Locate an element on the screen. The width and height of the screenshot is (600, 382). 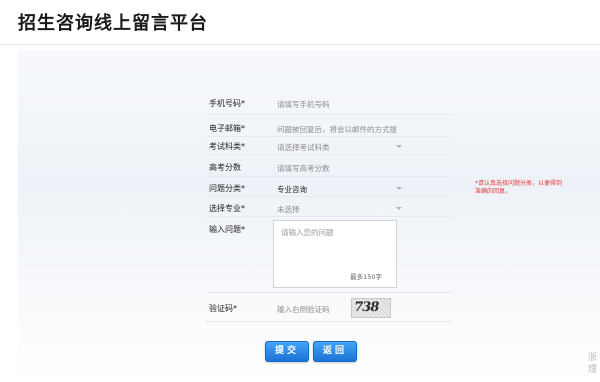
captcha-row: 验证码* 输入右侧验证码 is located at coordinates (328, 307).